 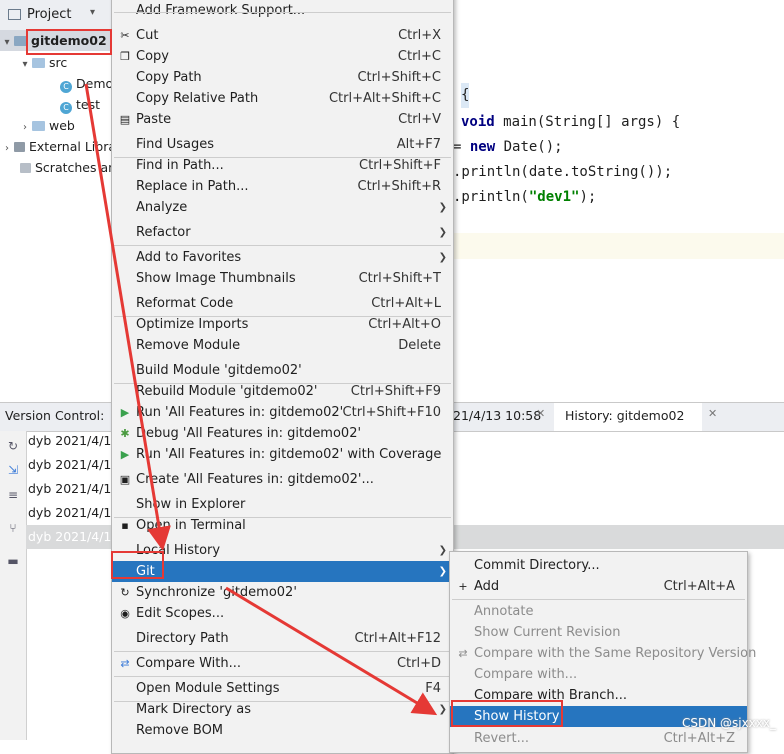 What do you see at coordinates (728, 723) in the screenshot?
I see `watermark: CSDN @sjxxxx_` at bounding box center [728, 723].